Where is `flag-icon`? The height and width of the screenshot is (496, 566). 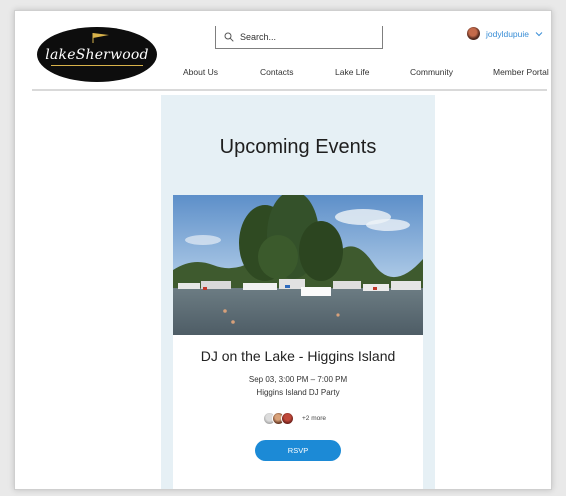 flag-icon is located at coordinates (100, 38).